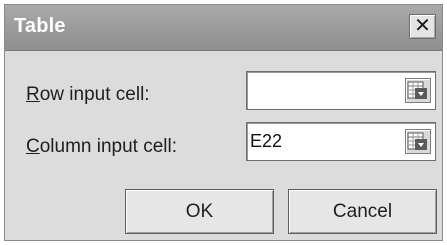 Image resolution: width=447 pixels, height=245 pixels. I want to click on column-input-label-accelerator: C, so click(33, 146).